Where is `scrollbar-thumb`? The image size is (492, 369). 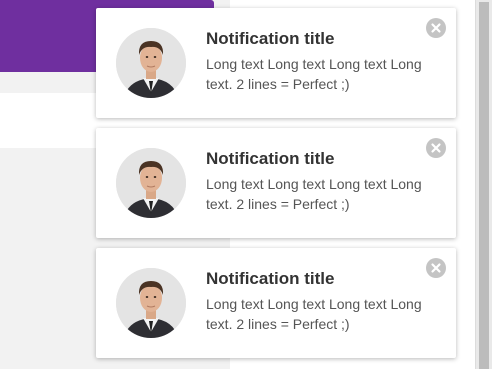
scrollbar-thumb is located at coordinates (484, 185).